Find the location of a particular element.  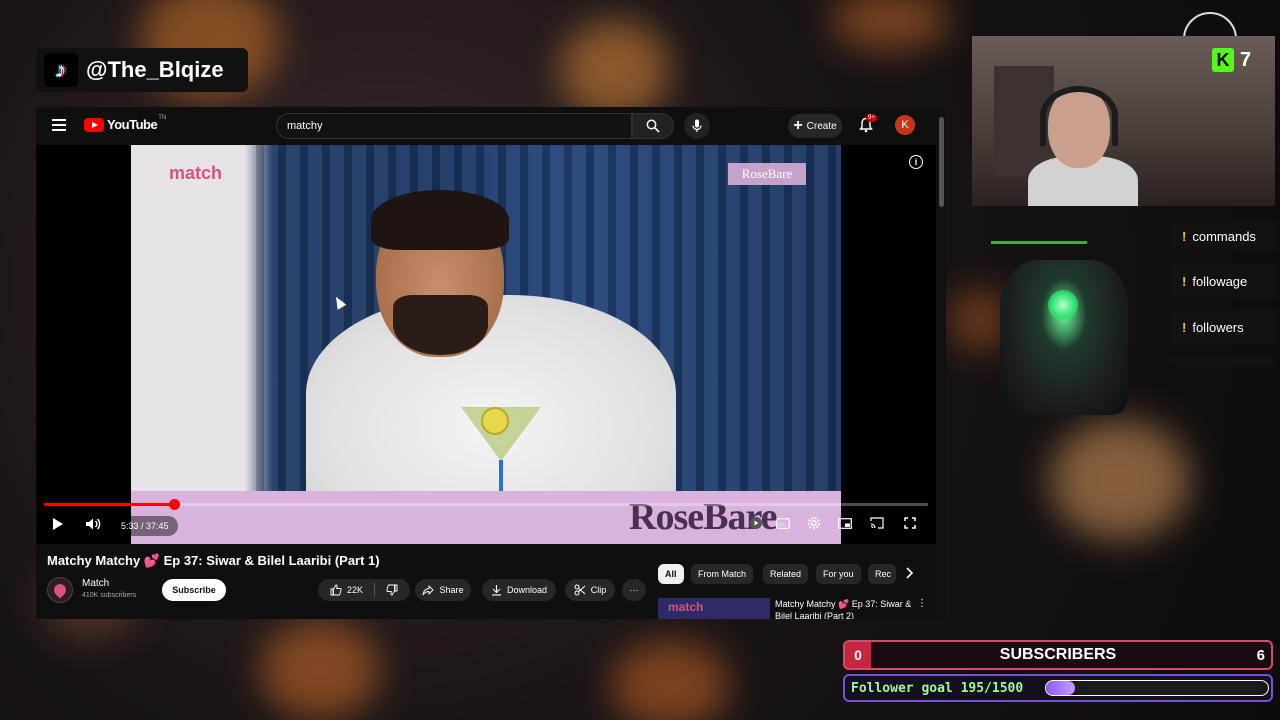

volume-icon is located at coordinates (93, 524).